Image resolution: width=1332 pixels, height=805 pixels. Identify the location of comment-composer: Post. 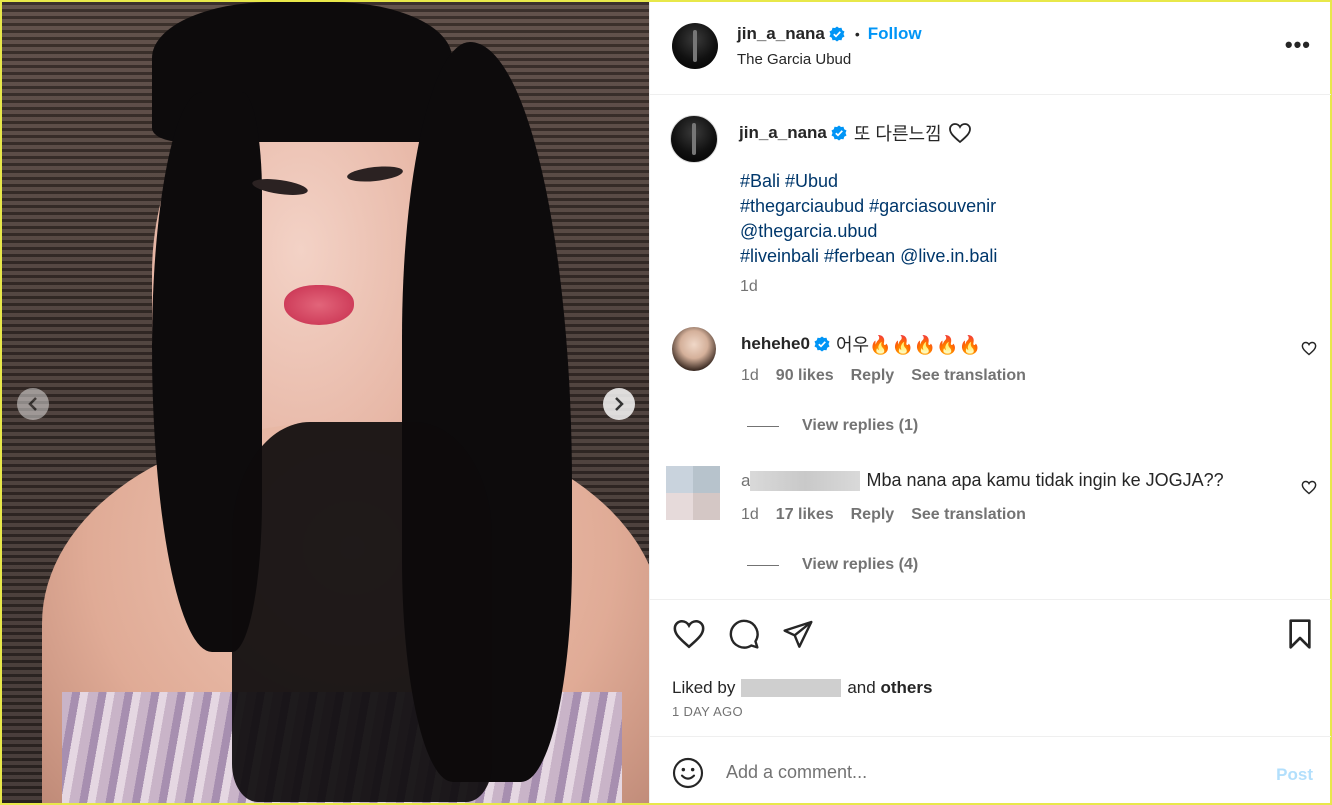
(990, 769).